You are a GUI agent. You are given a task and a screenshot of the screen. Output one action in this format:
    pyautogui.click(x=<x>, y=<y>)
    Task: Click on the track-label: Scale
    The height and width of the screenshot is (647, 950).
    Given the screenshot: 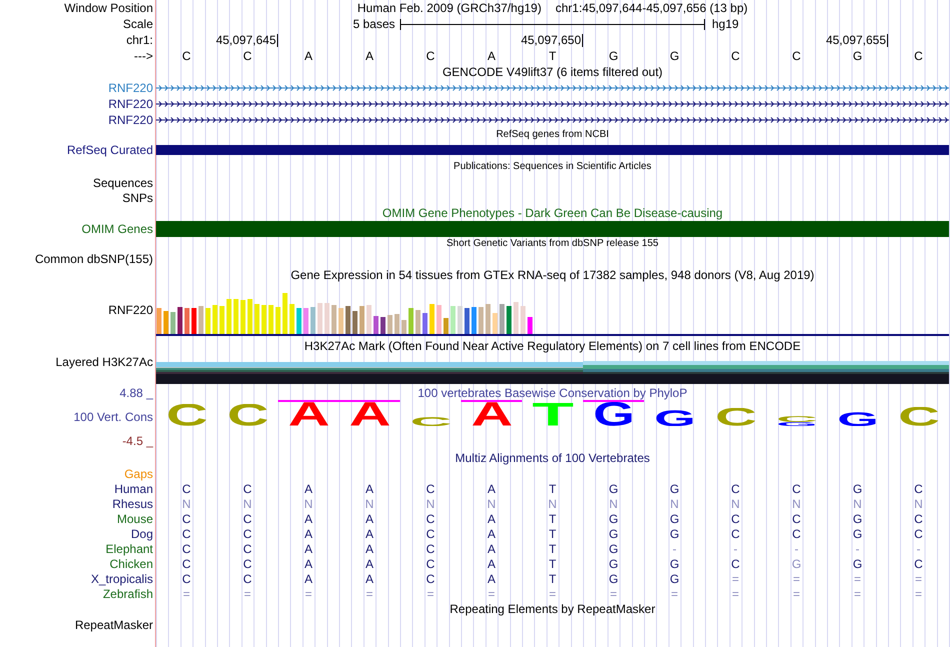 What is the action you would take?
    pyautogui.click(x=137, y=24)
    